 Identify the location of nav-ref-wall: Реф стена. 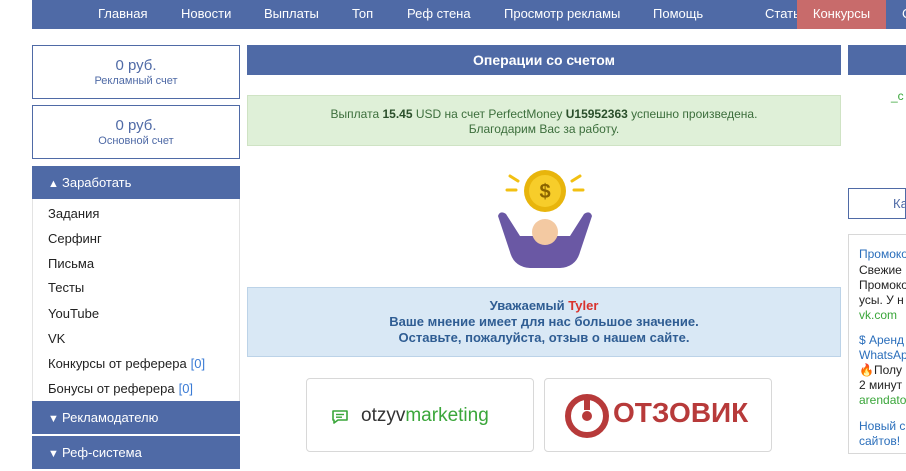
(439, 14).